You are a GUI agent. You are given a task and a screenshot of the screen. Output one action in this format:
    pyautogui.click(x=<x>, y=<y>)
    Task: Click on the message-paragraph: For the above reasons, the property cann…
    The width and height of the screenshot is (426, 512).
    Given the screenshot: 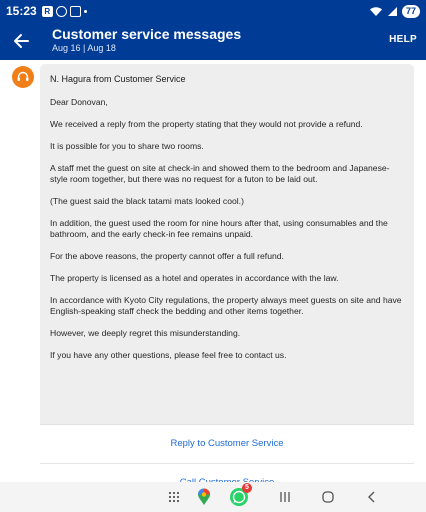 What is the action you would take?
    pyautogui.click(x=167, y=256)
    